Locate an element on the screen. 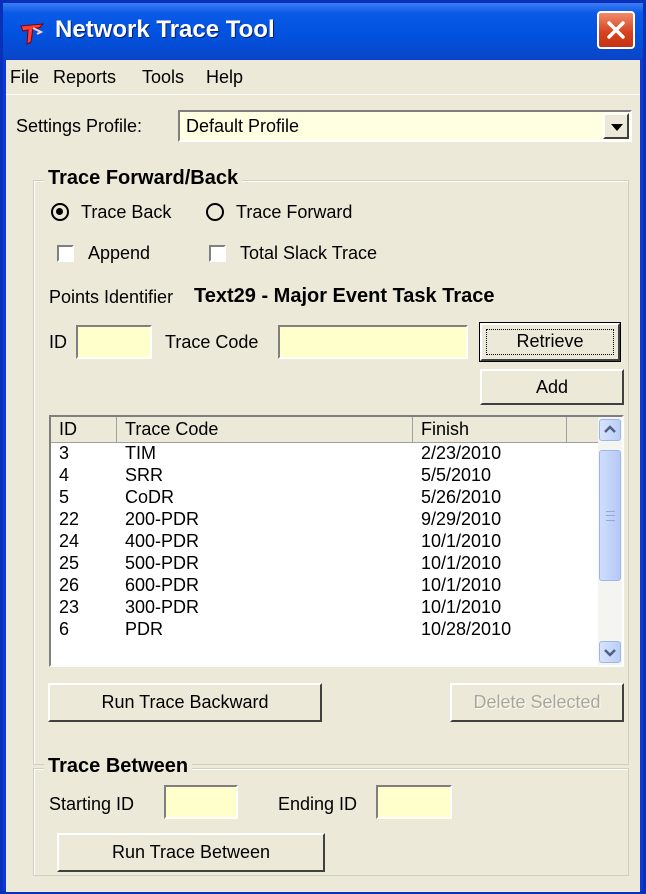  trace-between-title: Trace Between is located at coordinates (118, 766).